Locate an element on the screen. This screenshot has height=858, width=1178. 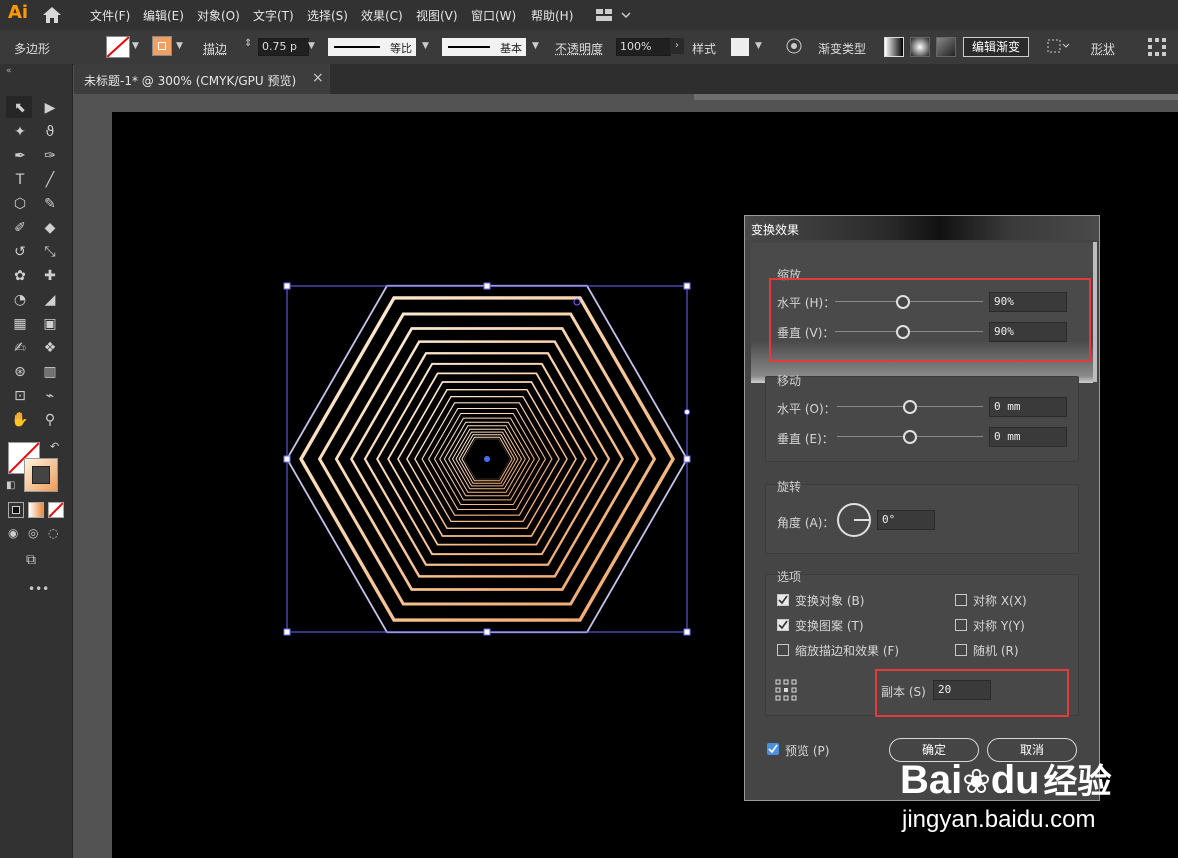
stroke-swatch is located at coordinates (162, 46).